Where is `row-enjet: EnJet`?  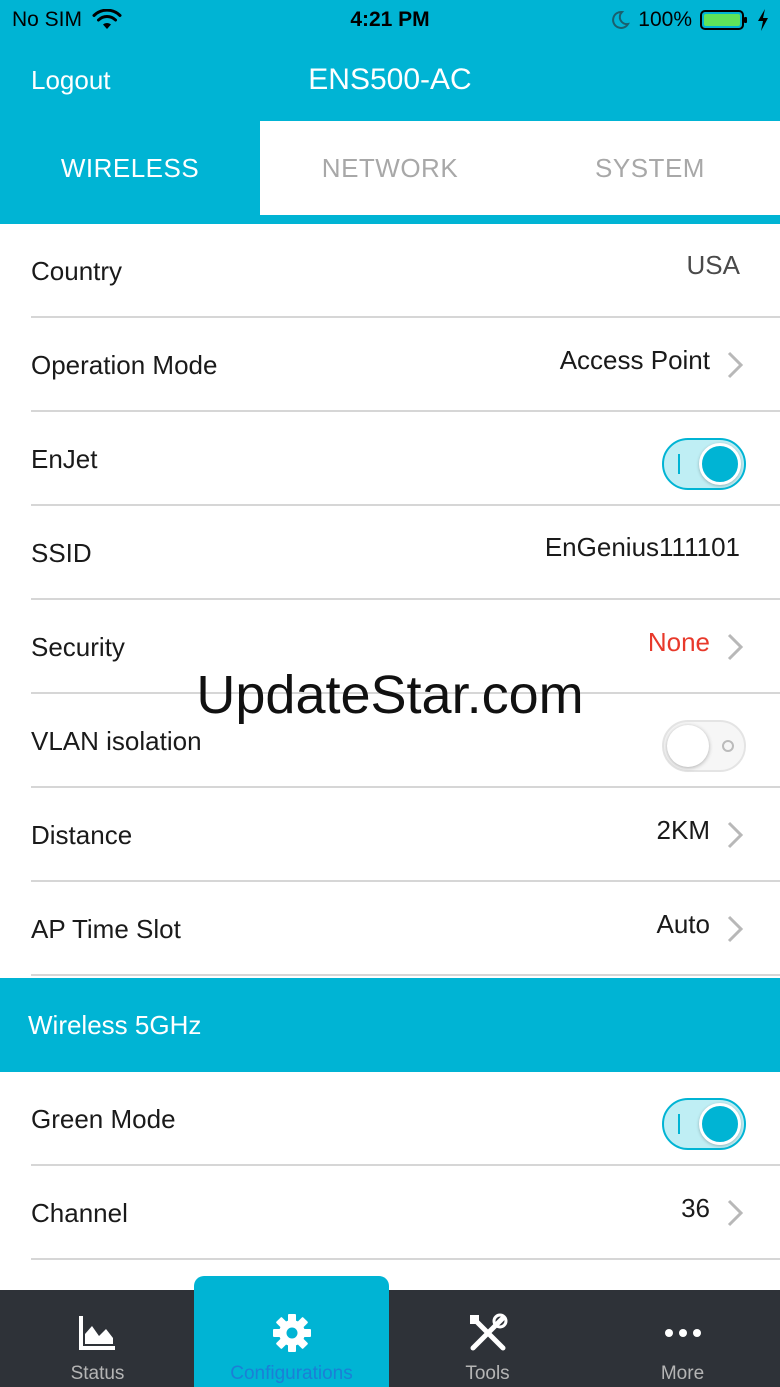 row-enjet: EnJet is located at coordinates (390, 459).